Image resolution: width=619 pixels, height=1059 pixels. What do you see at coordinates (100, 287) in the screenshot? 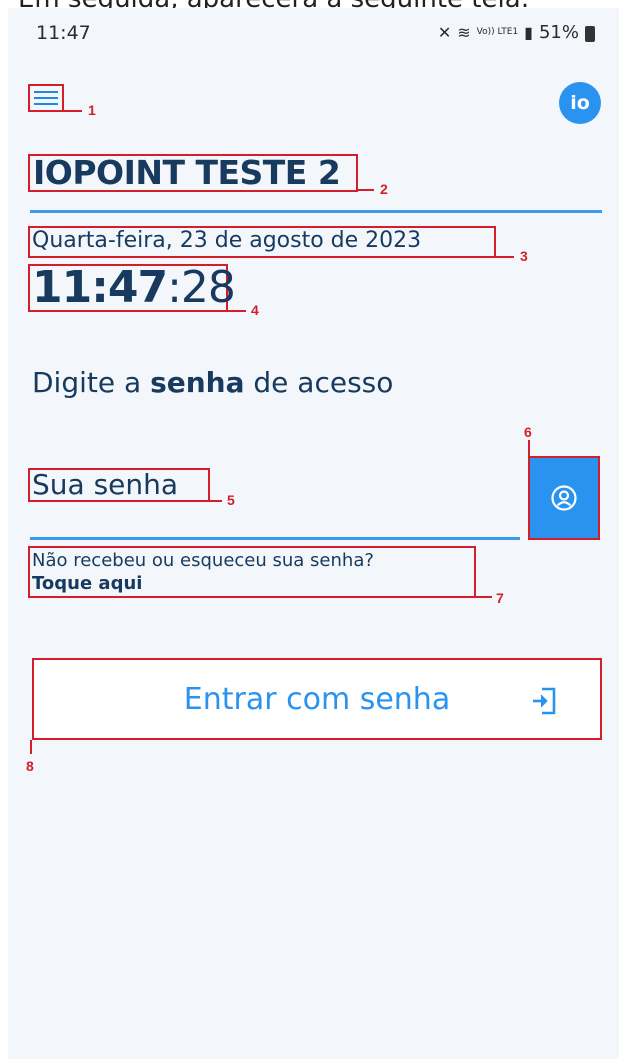
I see `time-hours-minutes: 11:47` at bounding box center [100, 287].